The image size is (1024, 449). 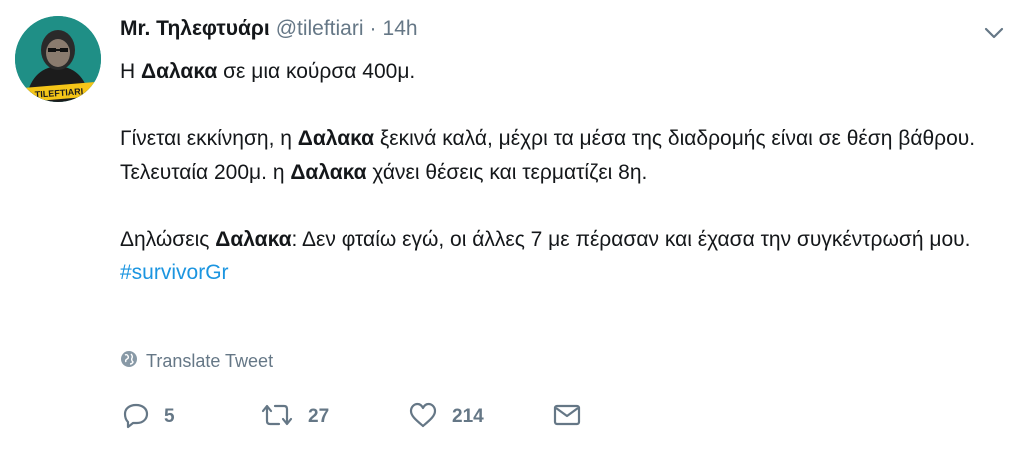 I want to click on reply-icon, so click(x=136, y=417).